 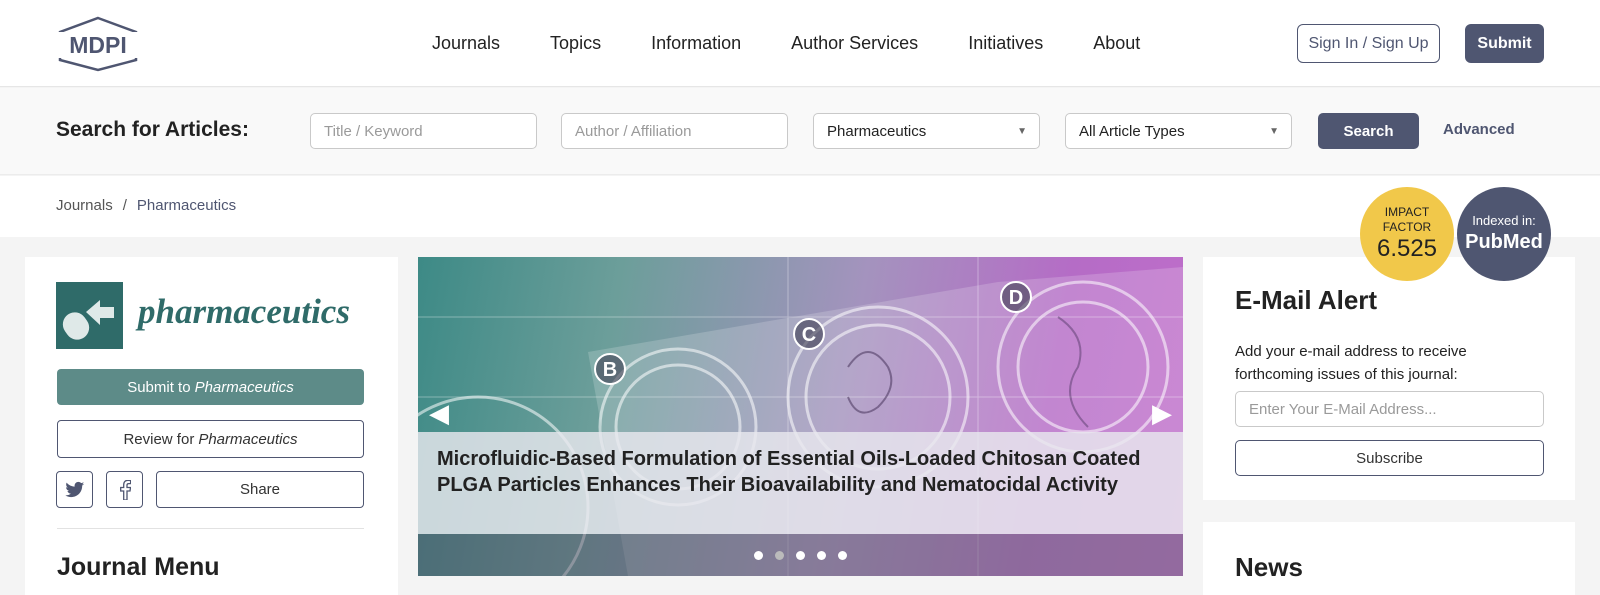 I want to click on panel-label-c: C, so click(x=809, y=335).